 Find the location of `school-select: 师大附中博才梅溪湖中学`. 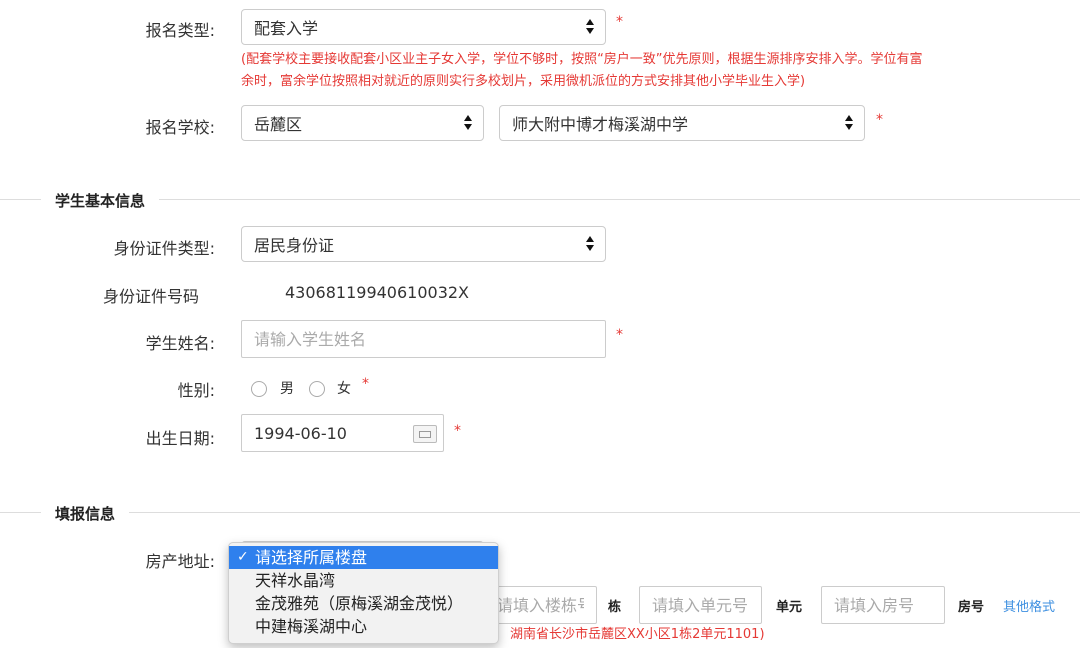

school-select: 师大附中博才梅溪湖中学 is located at coordinates (682, 123).